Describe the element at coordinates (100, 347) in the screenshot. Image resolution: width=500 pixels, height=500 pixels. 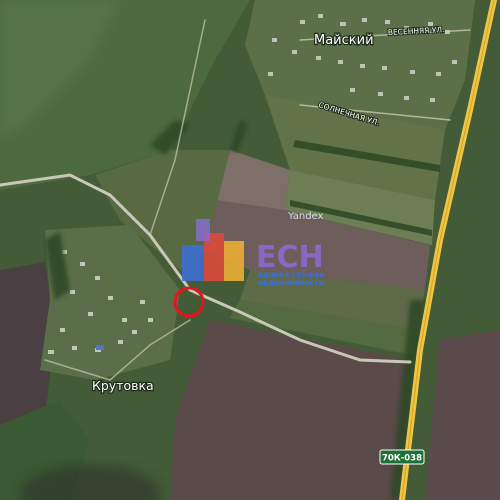
I see `blue-roof-building` at that location.